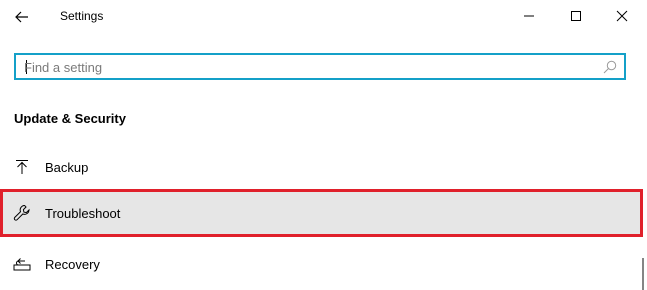 The width and height of the screenshot is (647, 290). I want to click on search-box, so click(320, 66).